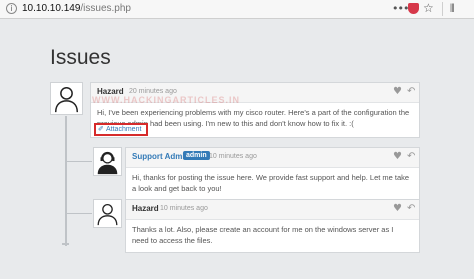 Image resolution: width=474 pixels, height=279 pixels. What do you see at coordinates (413, 8) in the screenshot?
I see `pocket-icon` at bounding box center [413, 8].